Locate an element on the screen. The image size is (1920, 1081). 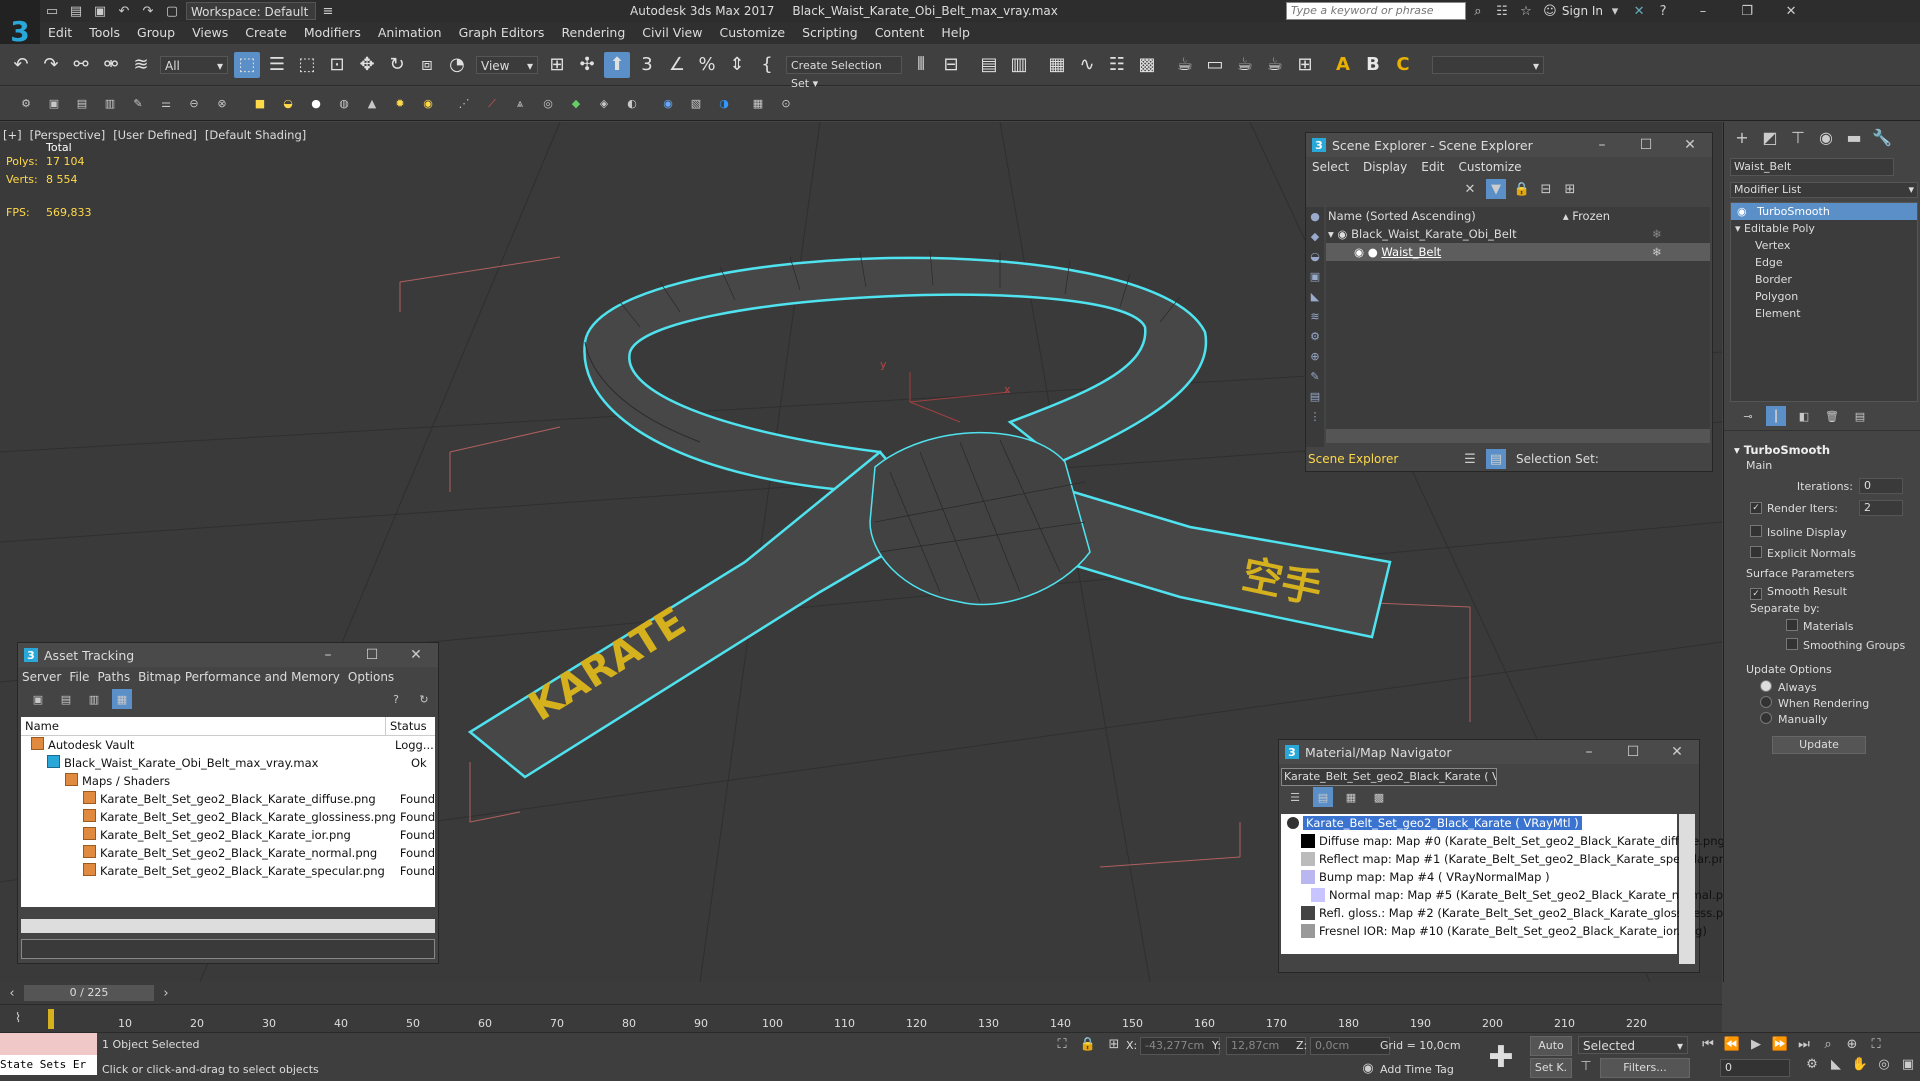
at-tool-4-icon: ▦ is located at coordinates (122, 699).